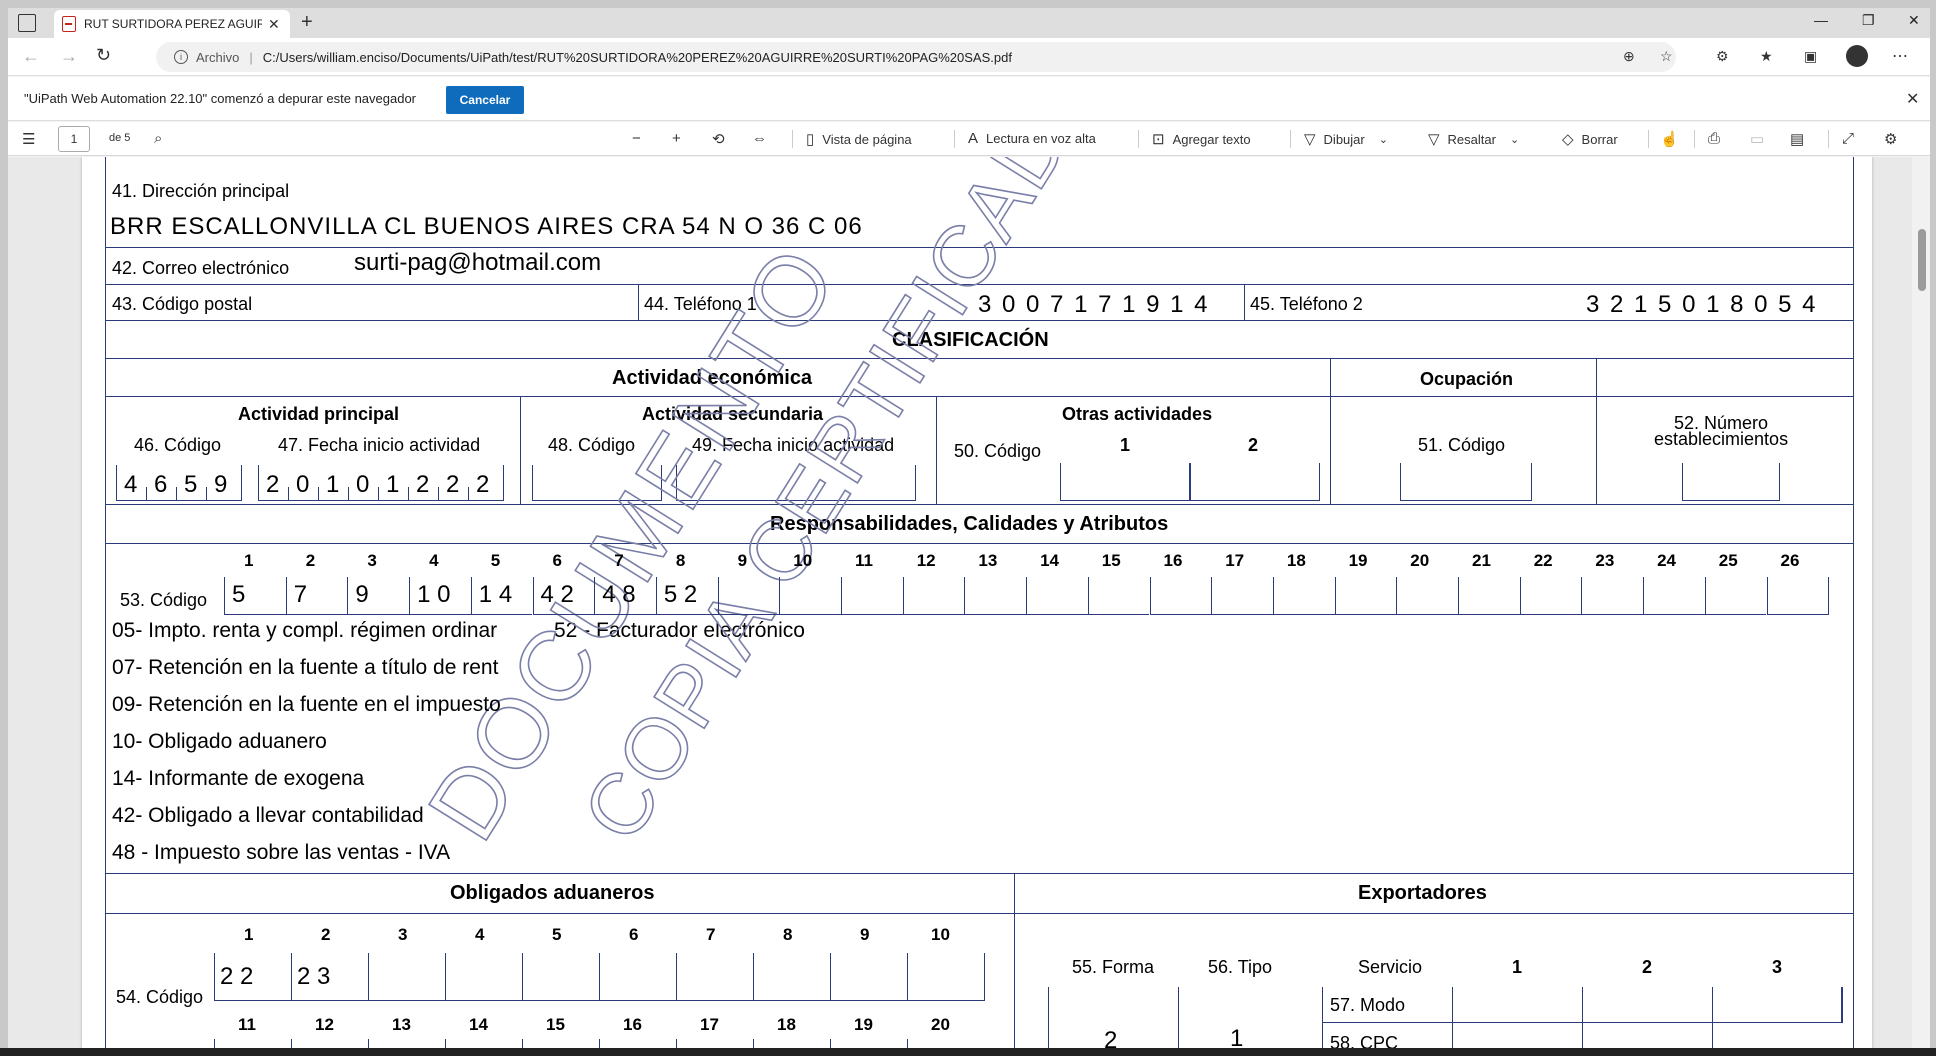 The height and width of the screenshot is (1056, 1936). I want to click on extensions-icon: ⚙, so click(1722, 56).